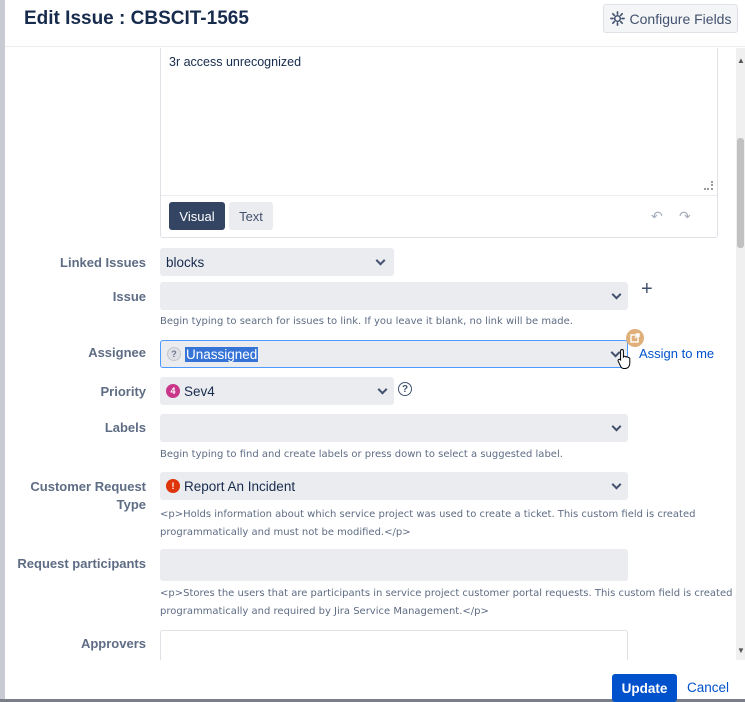  I want to click on editor-toolbar: Visual Text ↶ ↷, so click(439, 216).